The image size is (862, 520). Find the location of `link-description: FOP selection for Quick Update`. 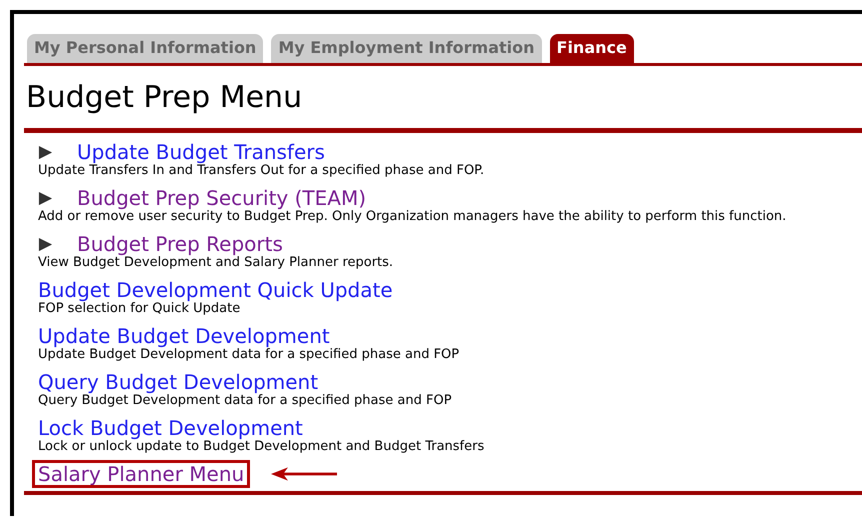

link-description: FOP selection for Quick Update is located at coordinates (139, 309).